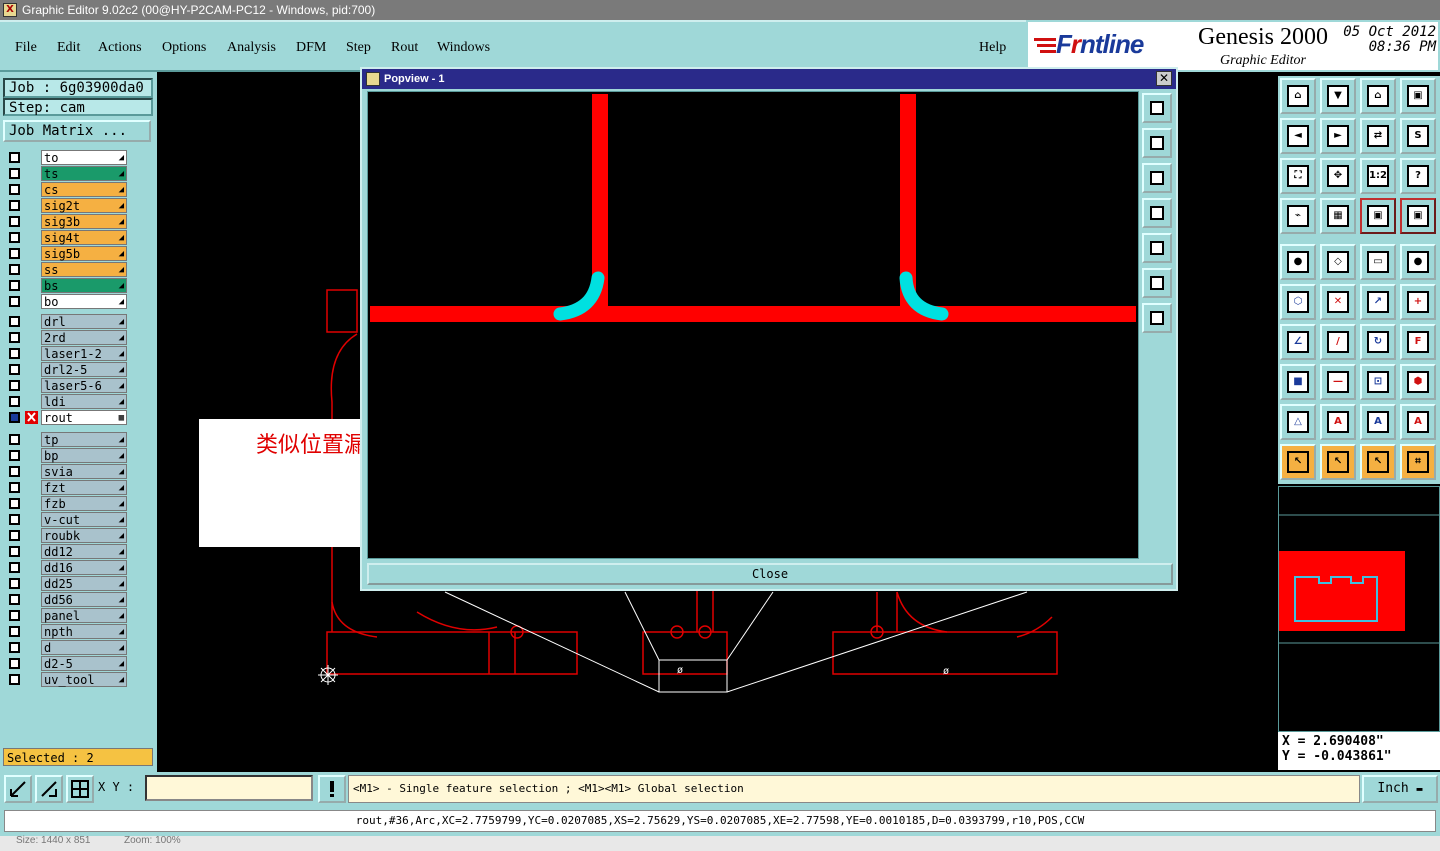 Image resolution: width=1440 pixels, height=851 pixels. What do you see at coordinates (84, 337) in the screenshot?
I see `layer-name: 2rd ◢` at bounding box center [84, 337].